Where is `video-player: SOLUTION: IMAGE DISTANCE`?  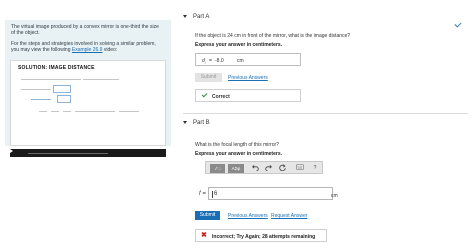 video-player: SOLUTION: IMAGE DISTANCE is located at coordinates (88, 103).